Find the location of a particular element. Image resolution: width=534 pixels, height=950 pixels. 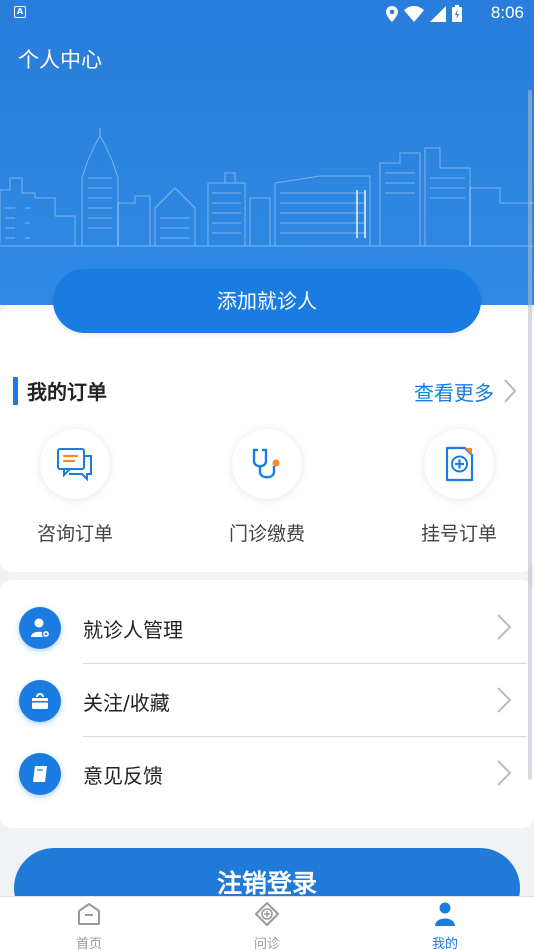

orders-section-title: 我的订单 is located at coordinates (67, 392).